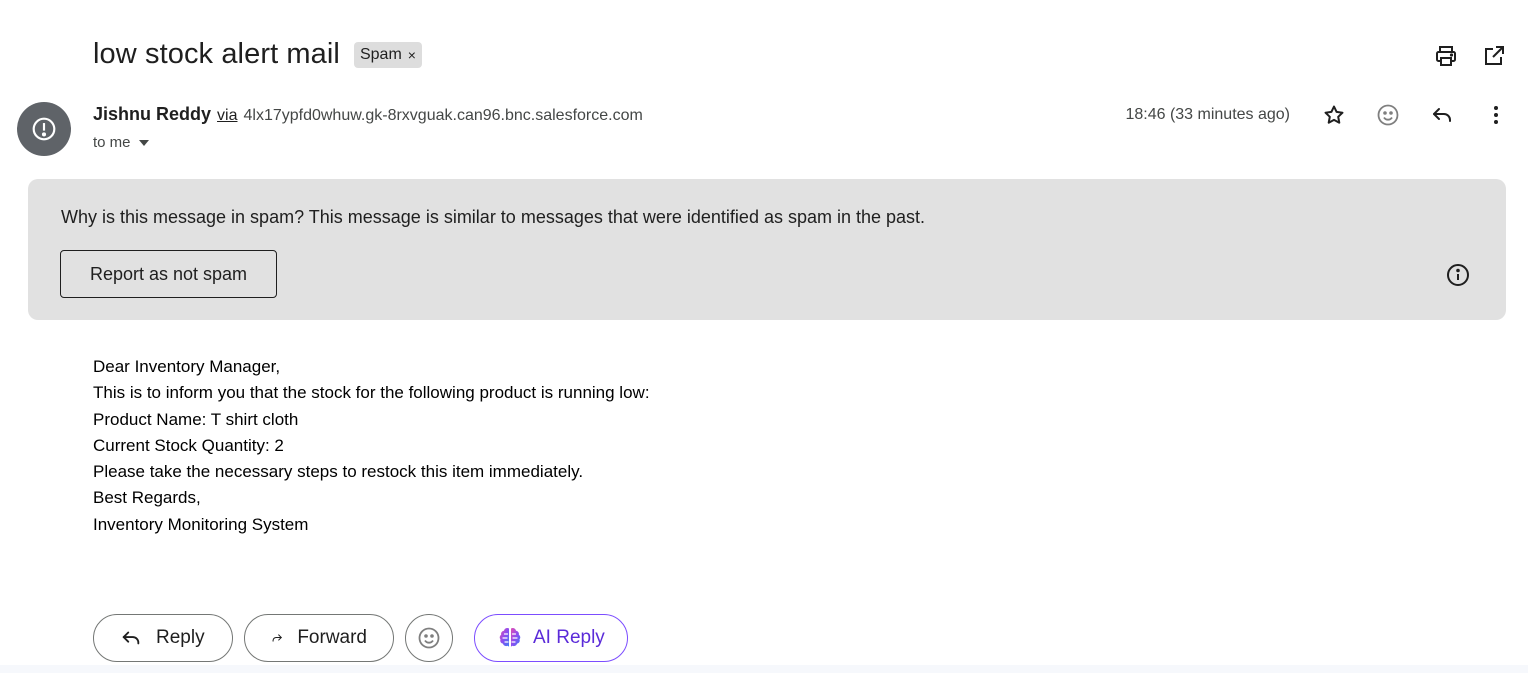 Image resolution: width=1528 pixels, height=673 pixels. Describe the element at coordinates (227, 116) in the screenshot. I see `via-link: via` at that location.